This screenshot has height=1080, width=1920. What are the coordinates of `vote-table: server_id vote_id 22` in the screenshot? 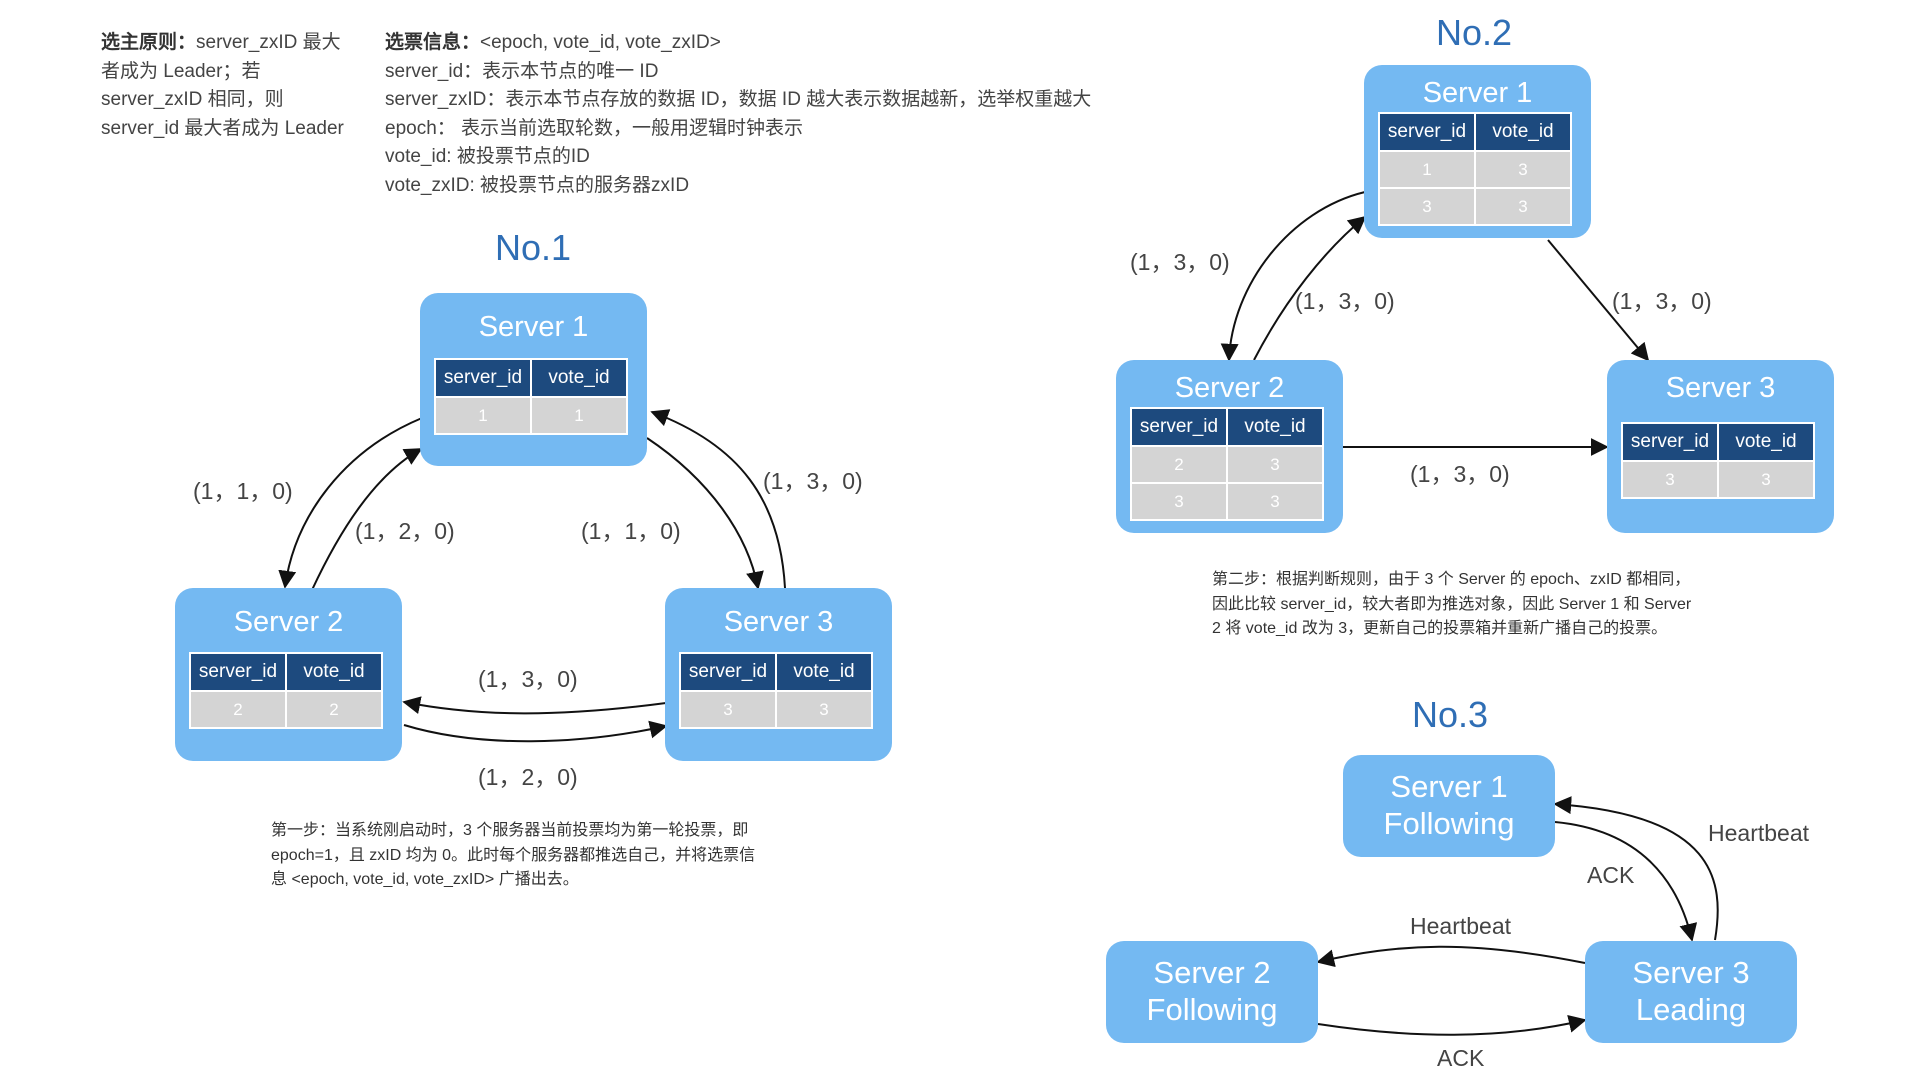 It's located at (286, 690).